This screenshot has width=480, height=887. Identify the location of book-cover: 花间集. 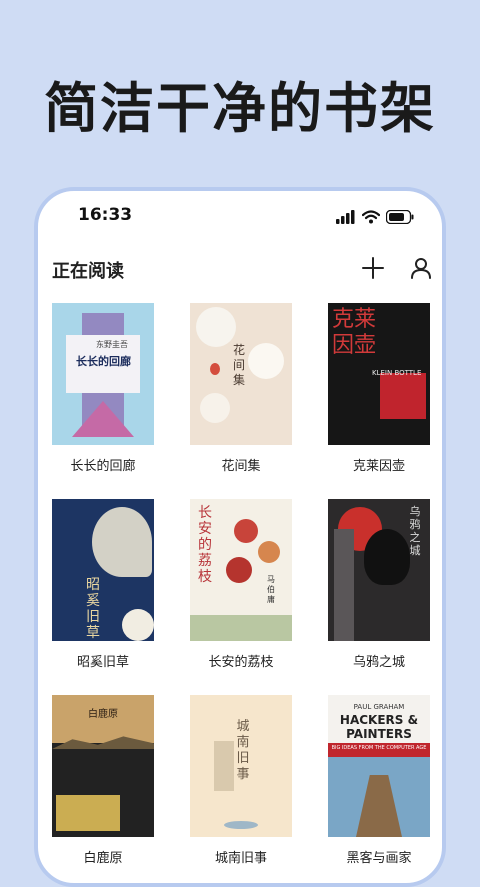
(241, 374).